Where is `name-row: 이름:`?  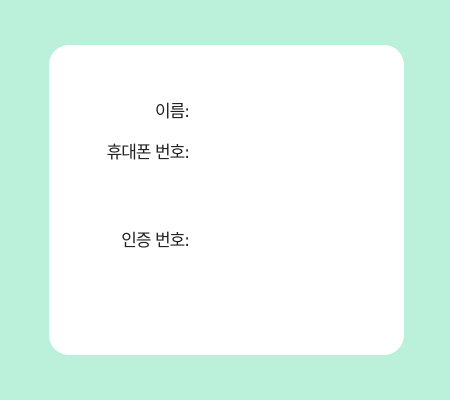
name-row: 이름: is located at coordinates (226, 112).